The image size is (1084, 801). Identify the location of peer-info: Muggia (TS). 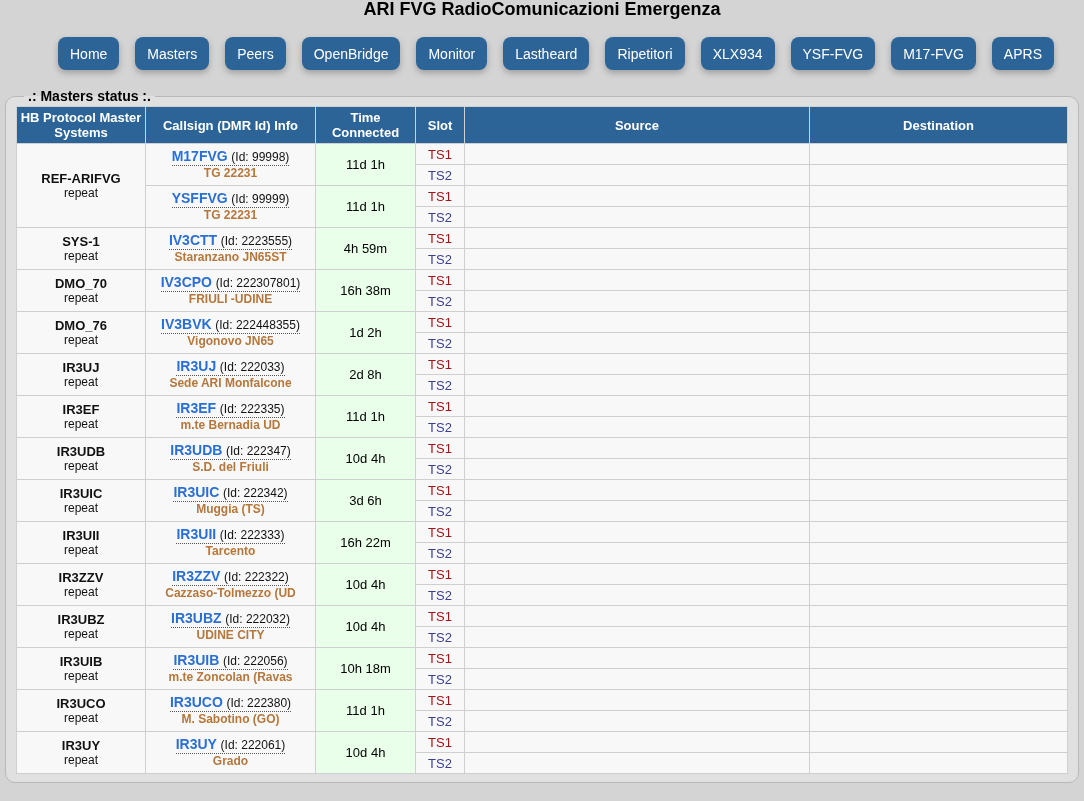
(230, 509).